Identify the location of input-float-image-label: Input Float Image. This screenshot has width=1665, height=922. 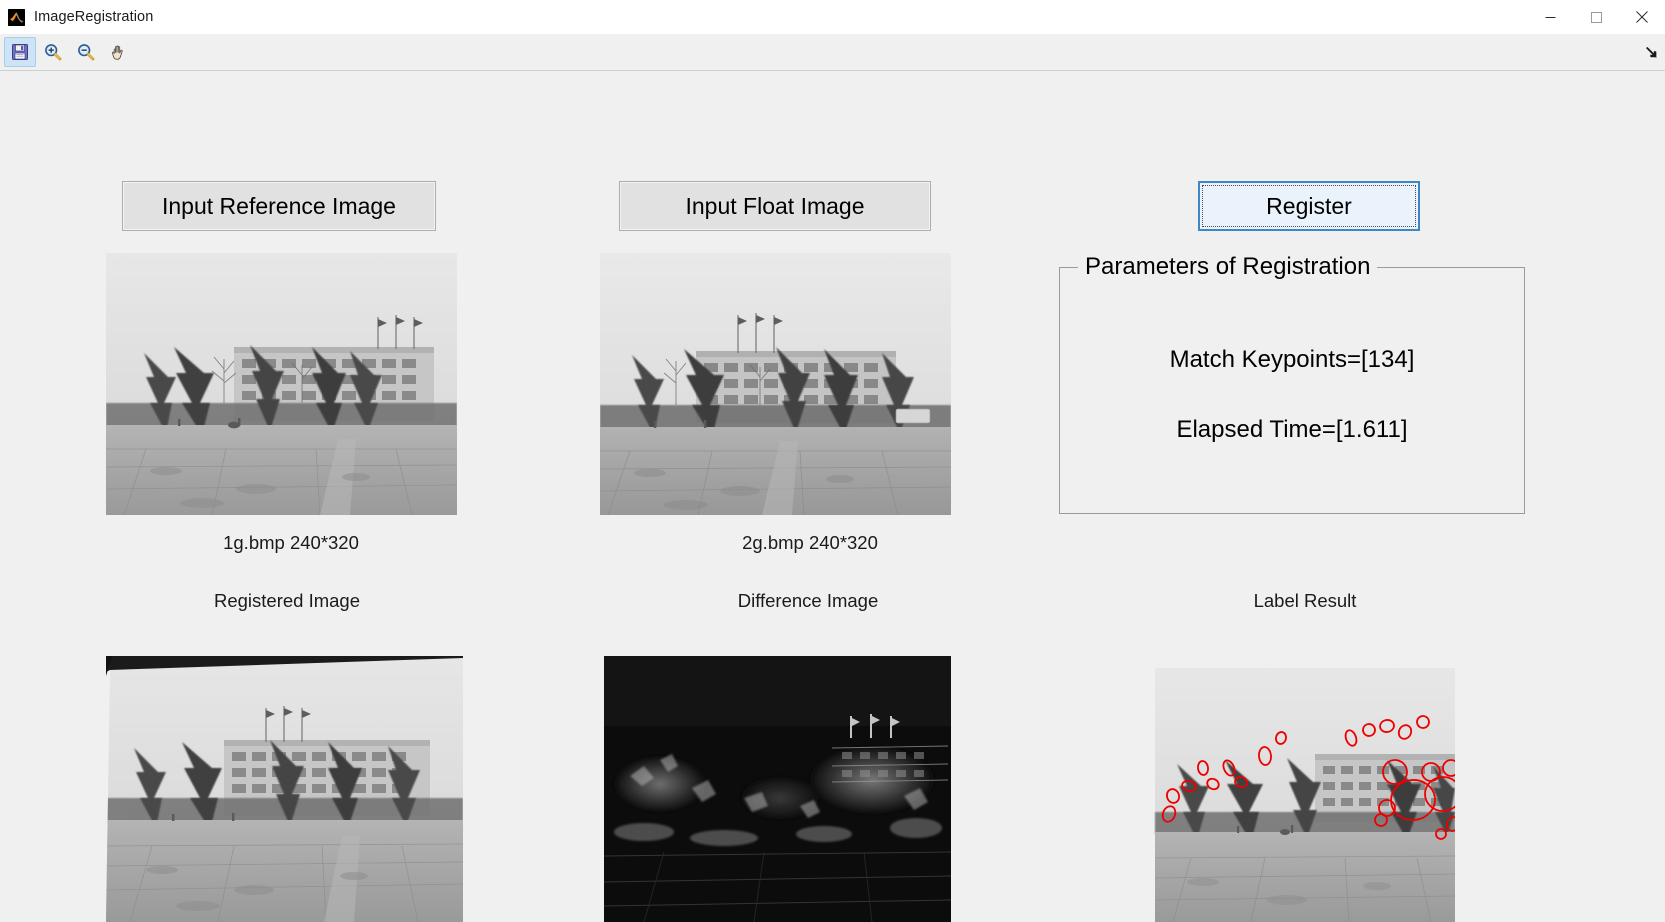
(775, 205).